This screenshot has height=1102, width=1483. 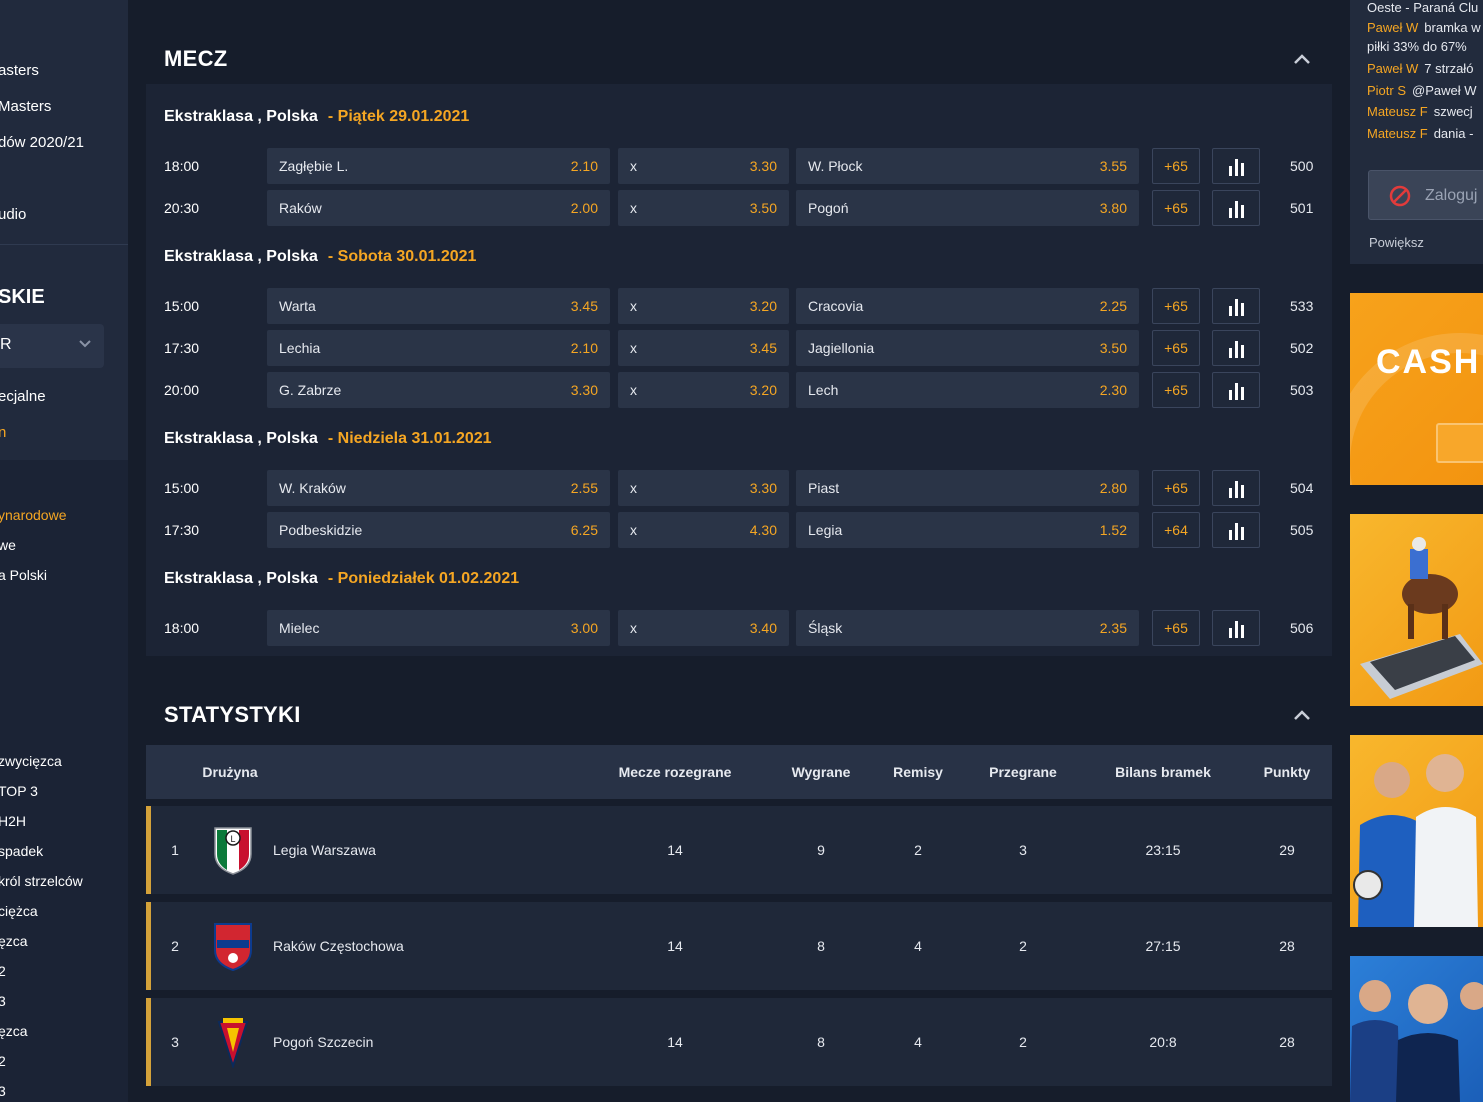 I want to click on odd-home: G. Zabrze 3.30, so click(x=438, y=390).